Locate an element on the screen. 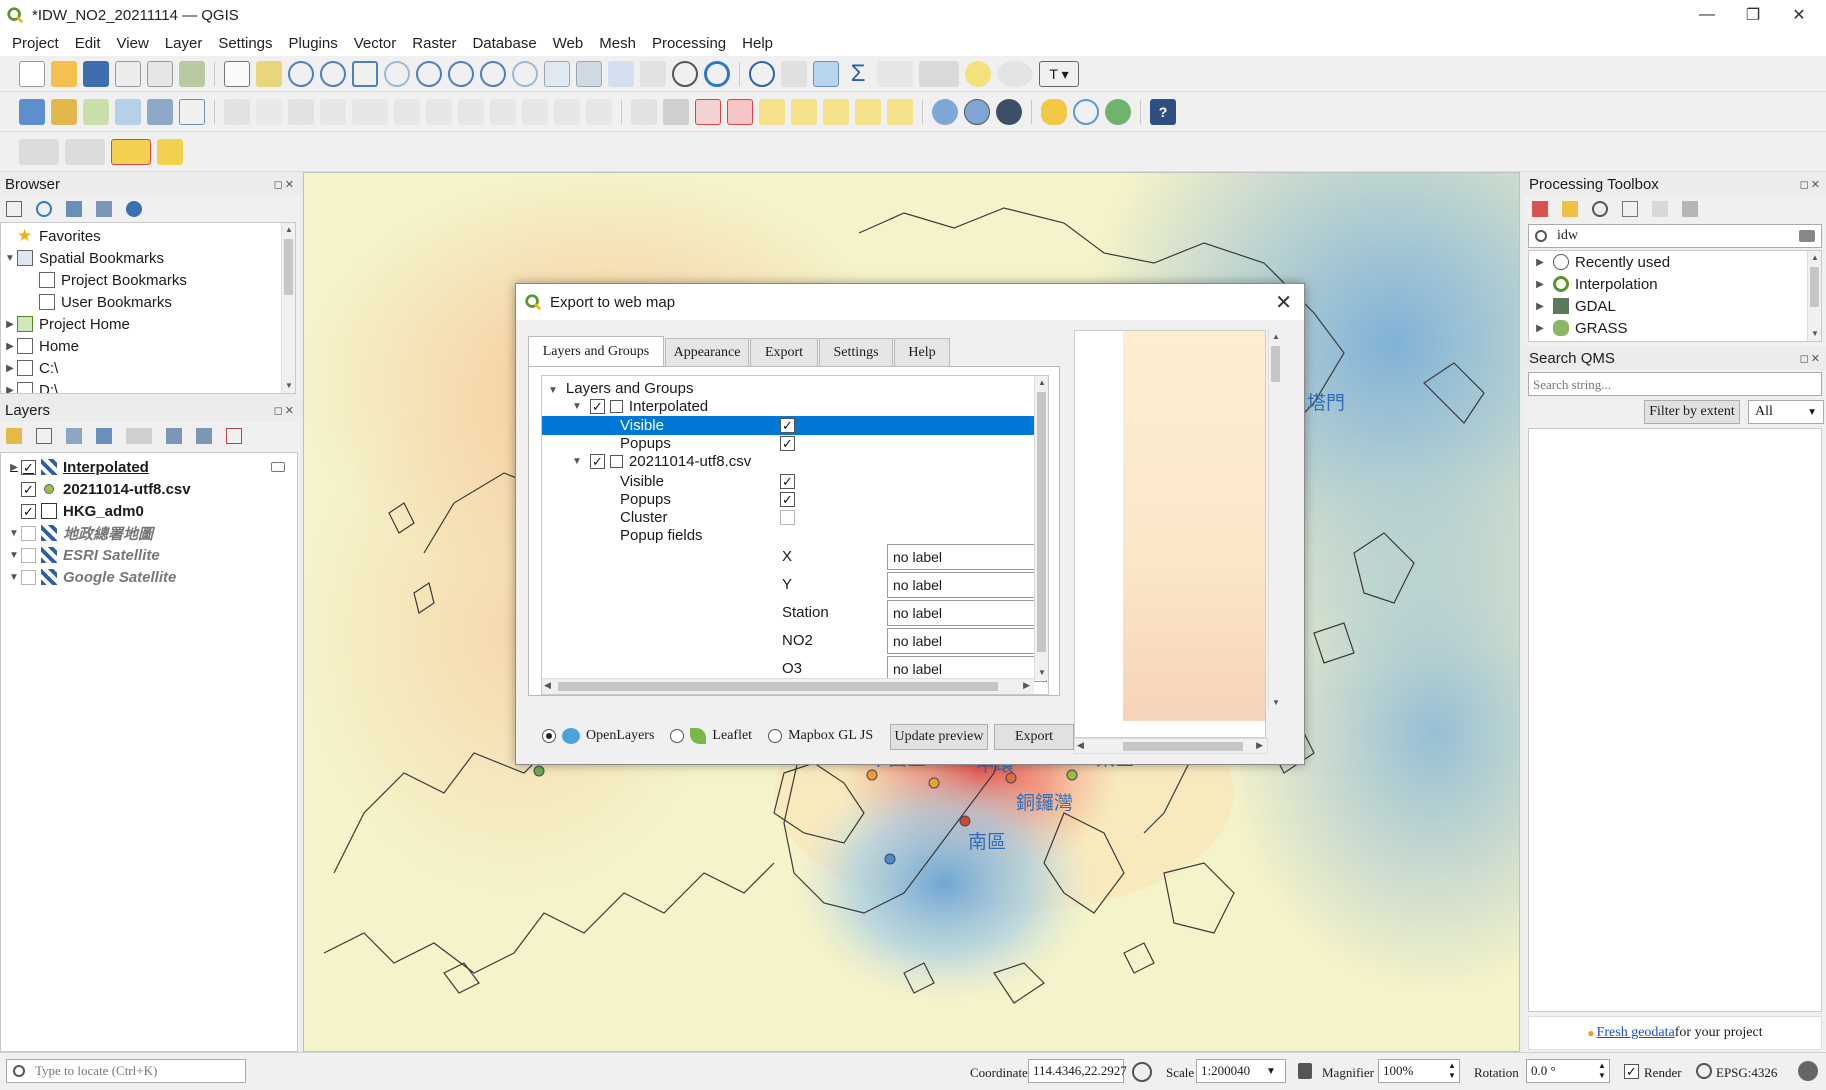 The height and width of the screenshot is (1090, 1826). openlayers-radio is located at coordinates (549, 736).